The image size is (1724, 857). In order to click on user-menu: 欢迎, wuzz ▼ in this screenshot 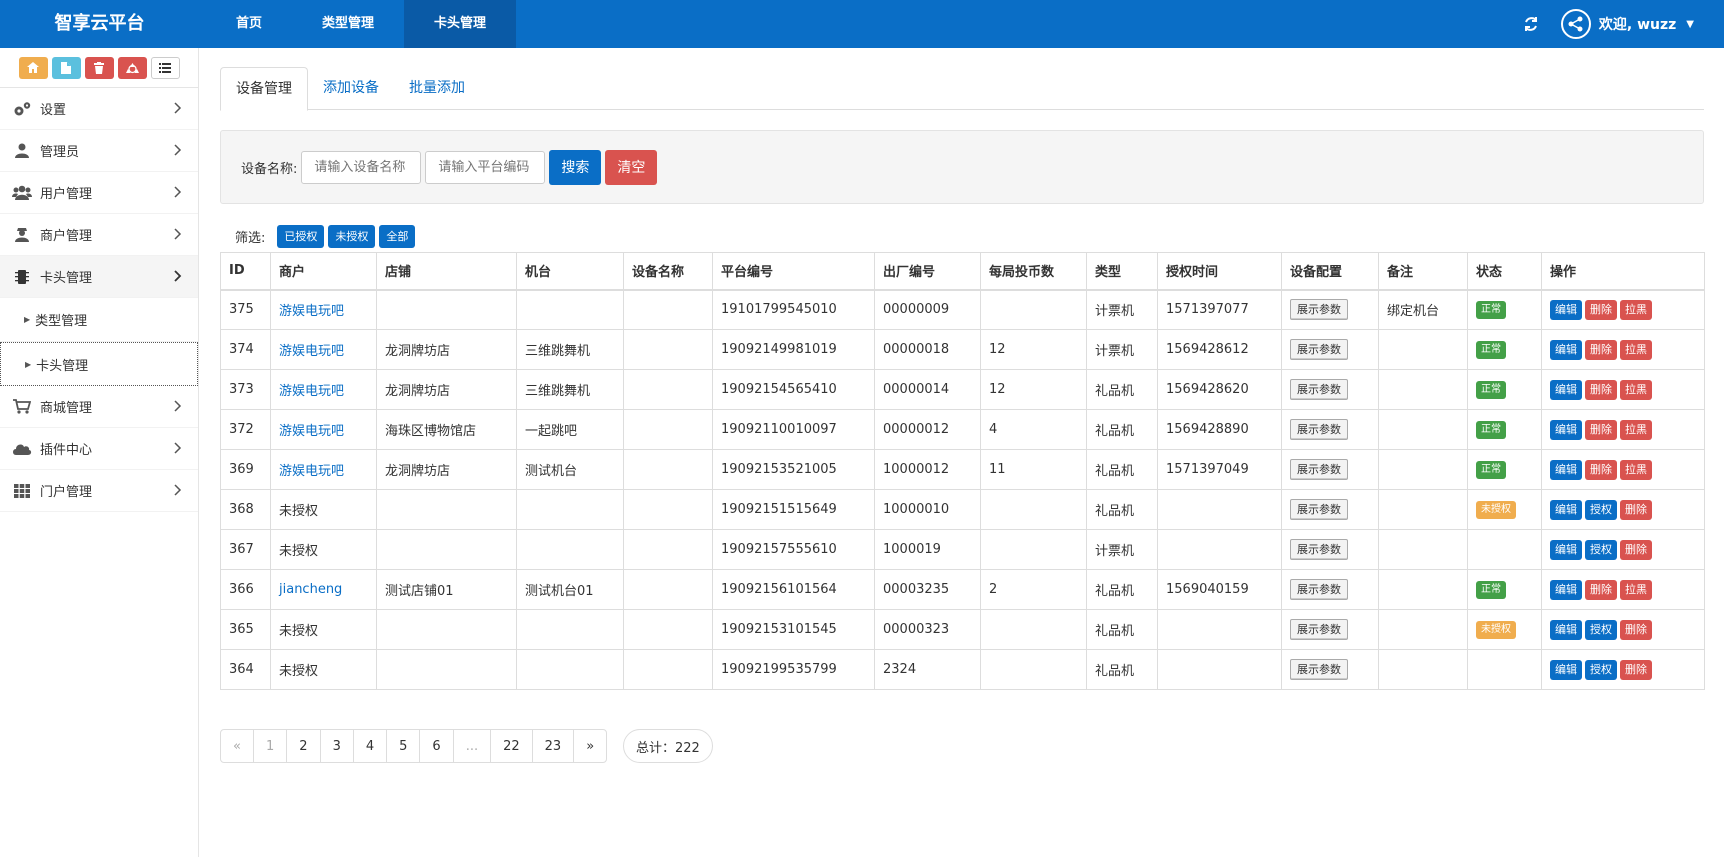, I will do `click(1627, 24)`.